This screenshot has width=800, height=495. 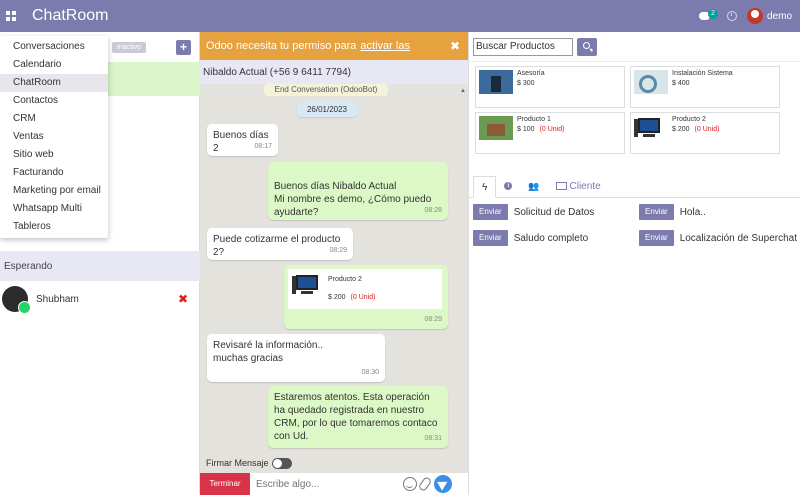 I want to click on consulting-image, so click(x=496, y=82).